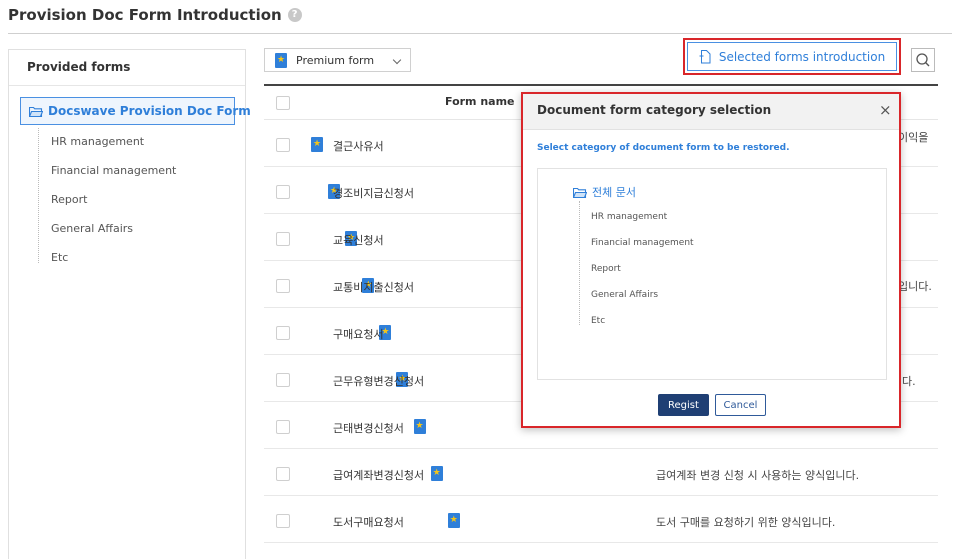 This screenshot has width=960, height=559. I want to click on form-name: 경조비지급신청서, so click(373, 193).